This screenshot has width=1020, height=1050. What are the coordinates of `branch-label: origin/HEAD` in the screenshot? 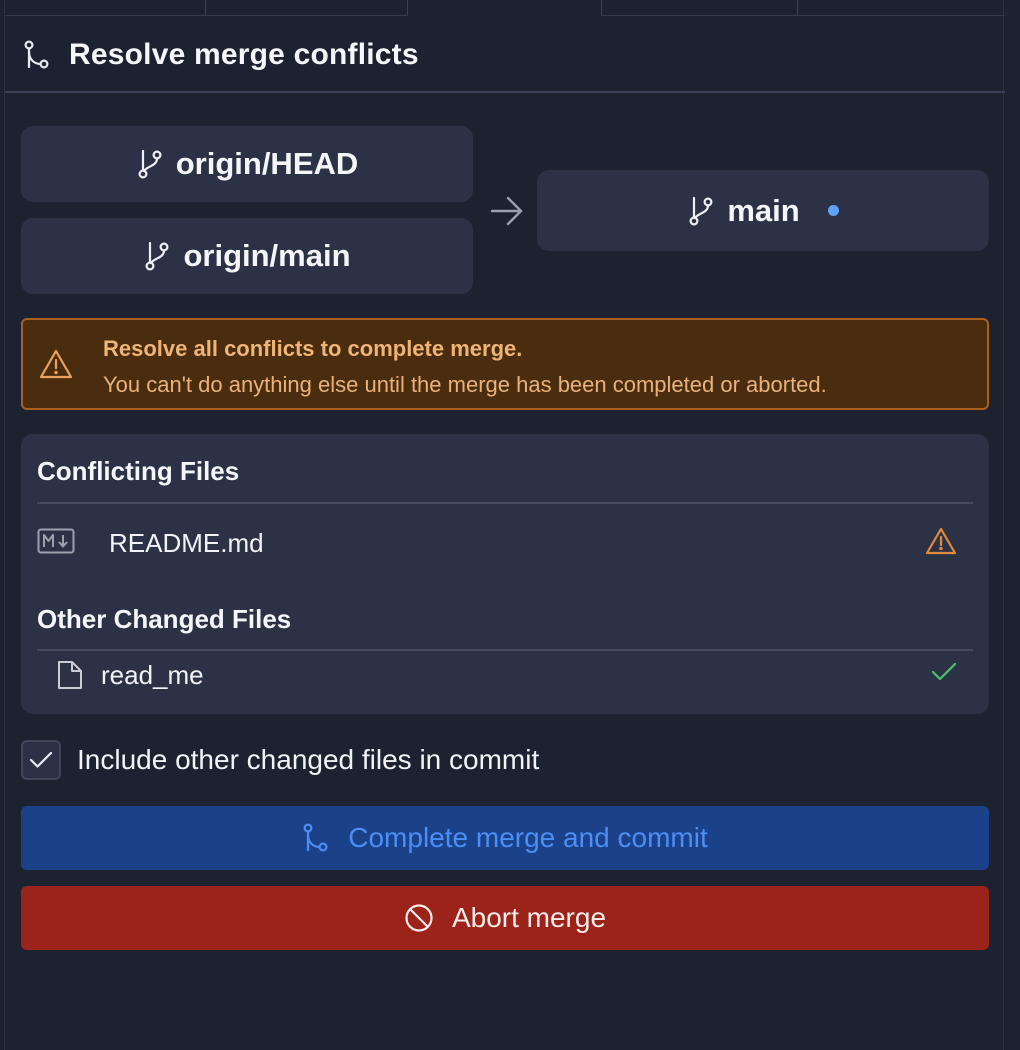 It's located at (267, 163).